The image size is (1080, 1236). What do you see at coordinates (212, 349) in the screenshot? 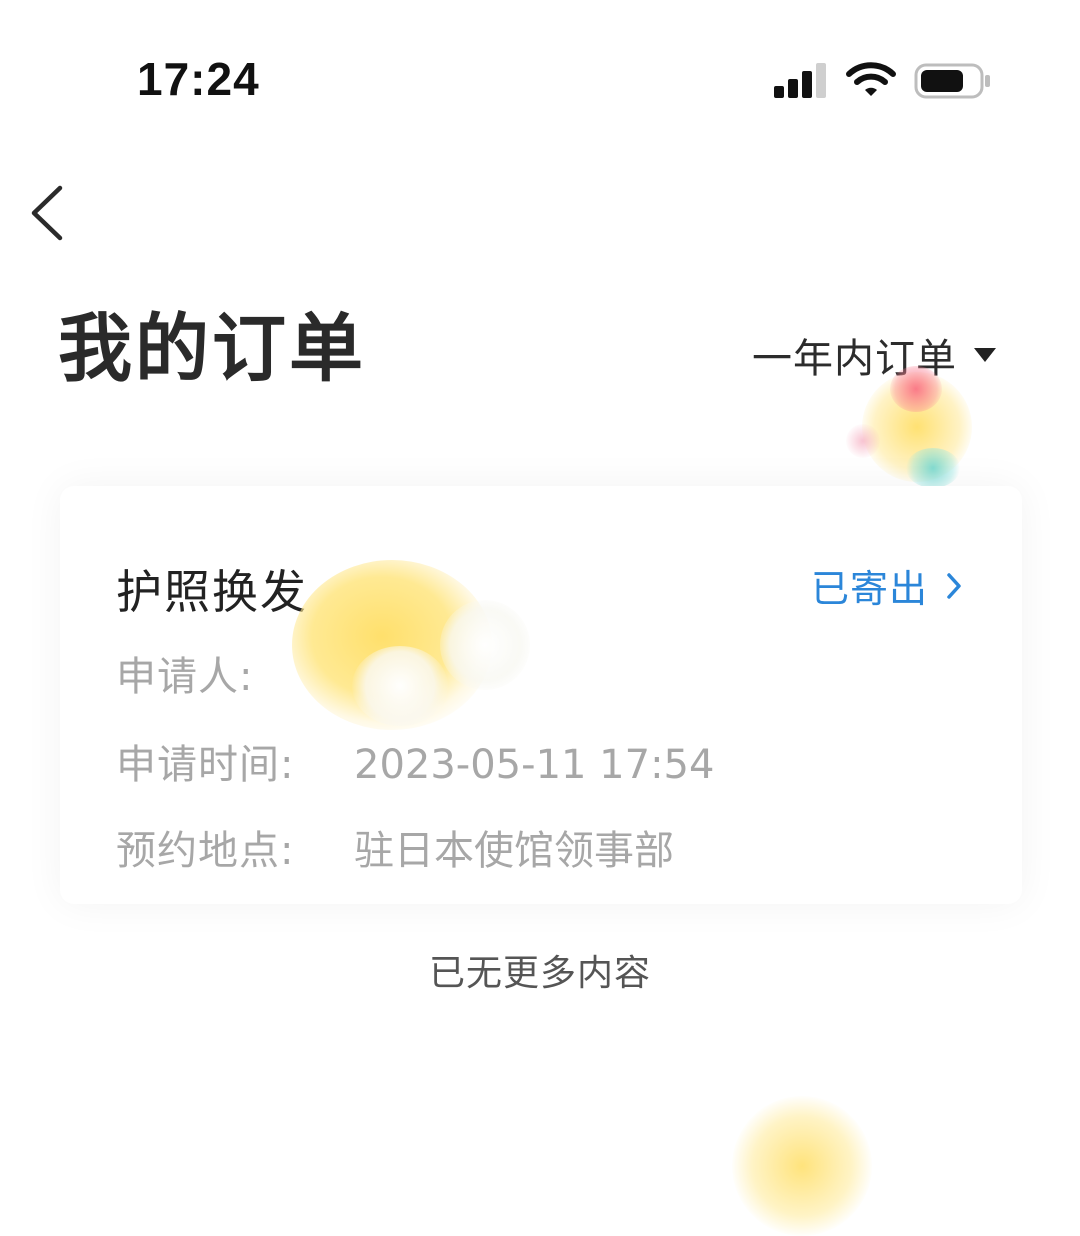
I see `page-title: 我的订单` at bounding box center [212, 349].